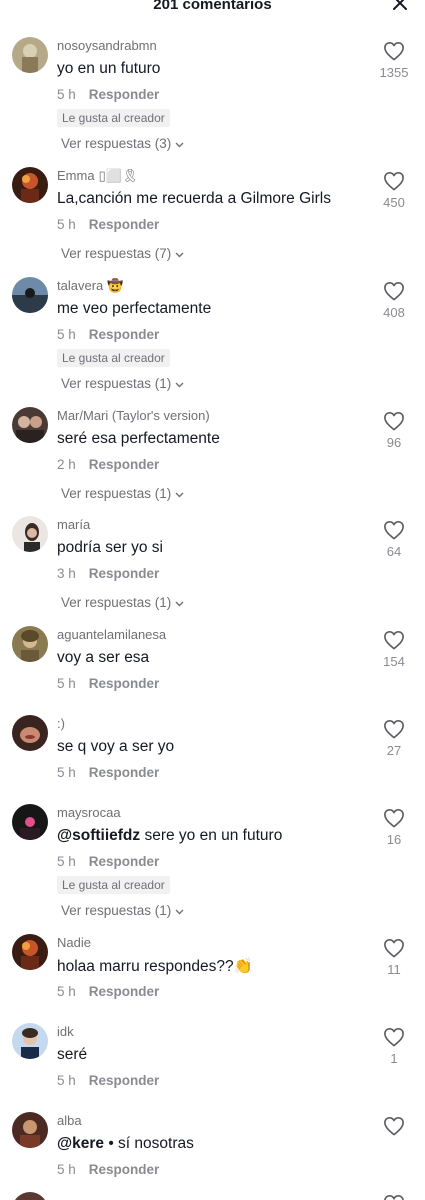 This screenshot has width=425, height=1200. What do you see at coordinates (97, 176) in the screenshot?
I see `comment-username: Emma ▯⬜🎗` at bounding box center [97, 176].